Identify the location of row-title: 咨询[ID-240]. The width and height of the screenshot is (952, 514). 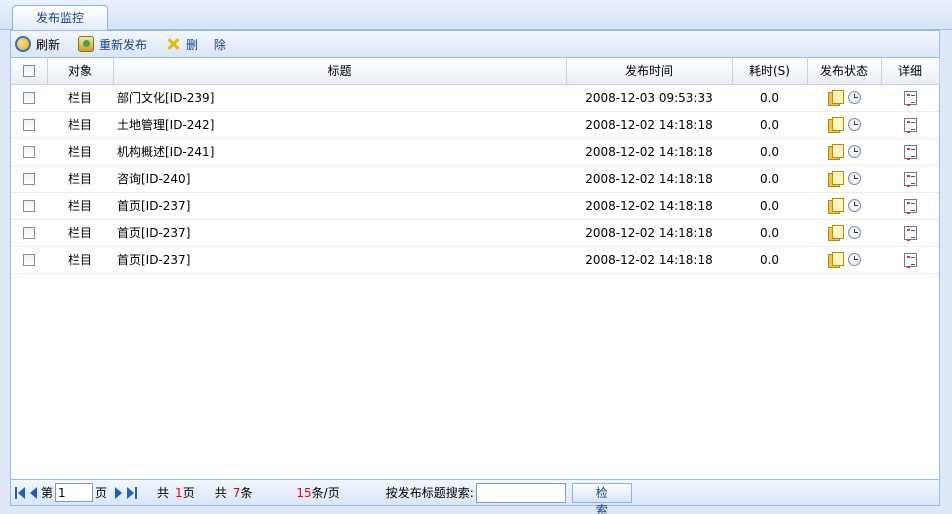
(339, 179).